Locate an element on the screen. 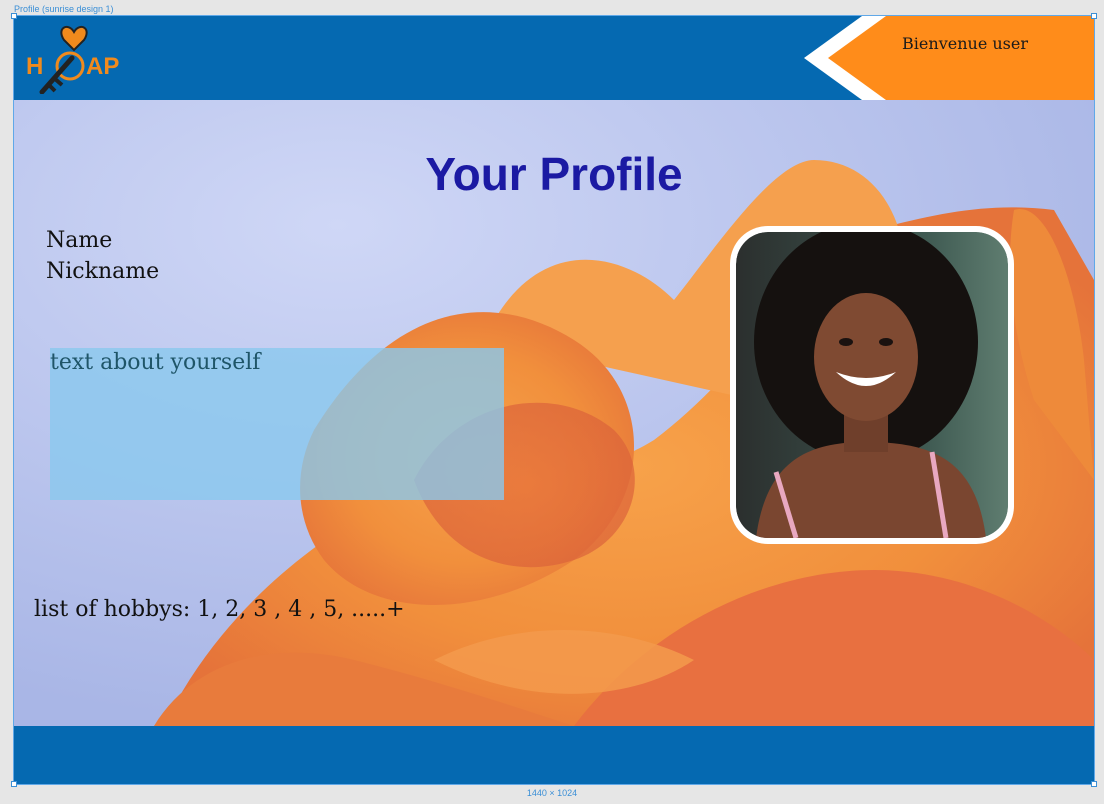  profile-photo is located at coordinates (872, 385).